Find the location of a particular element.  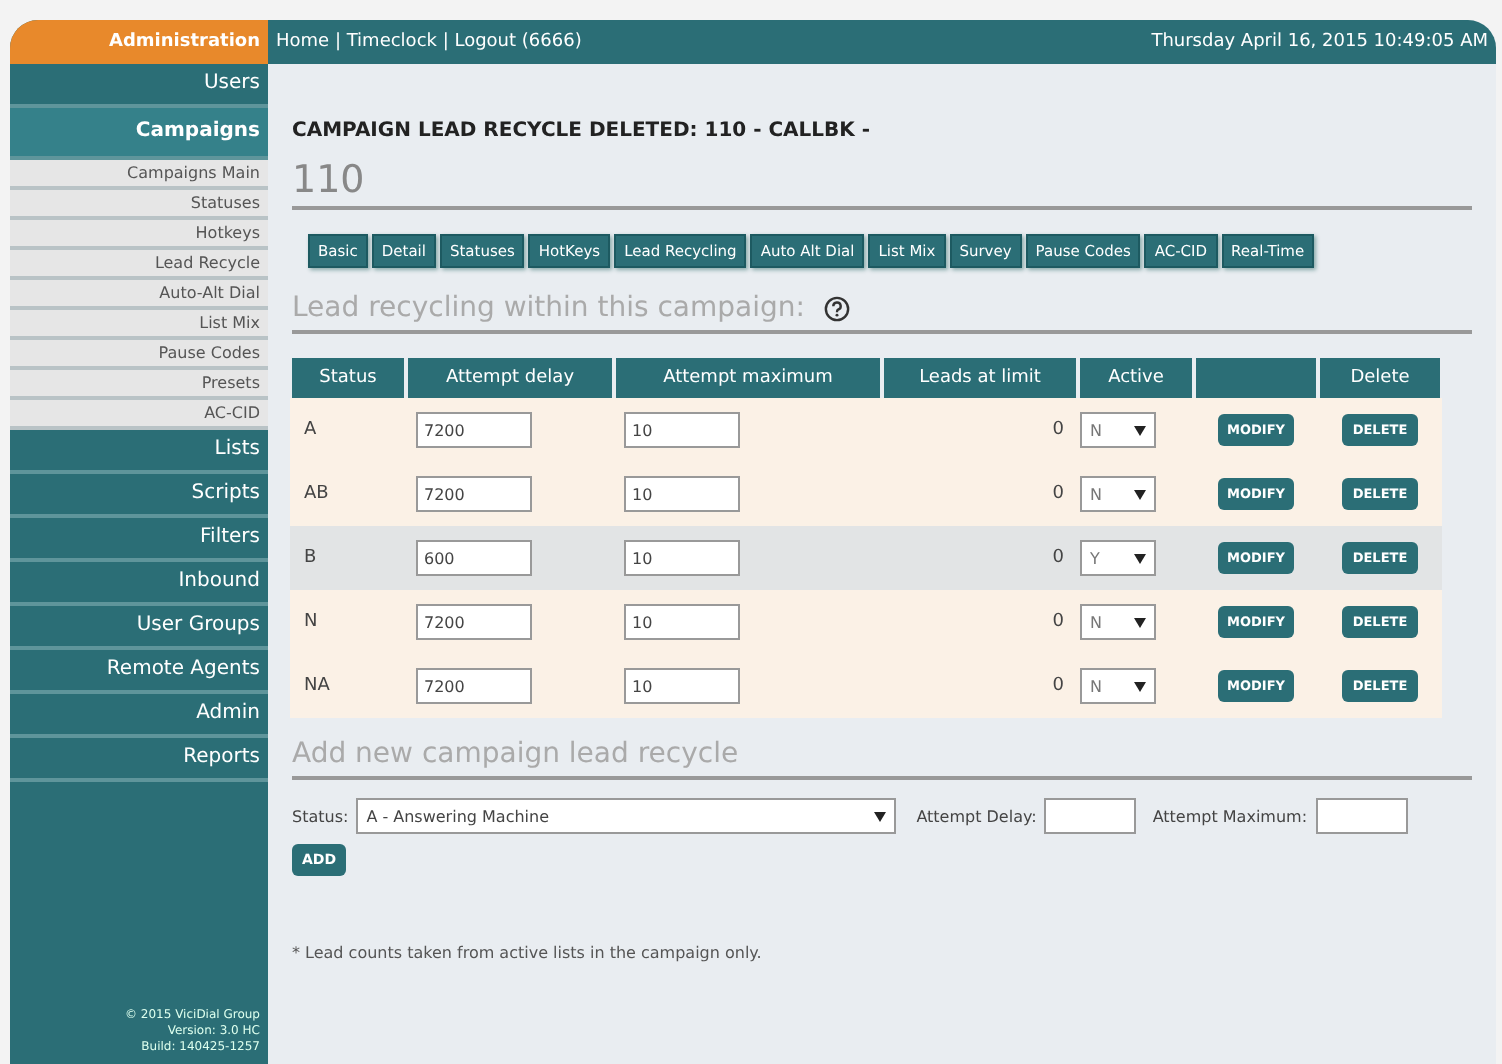

help-icon is located at coordinates (837, 308).